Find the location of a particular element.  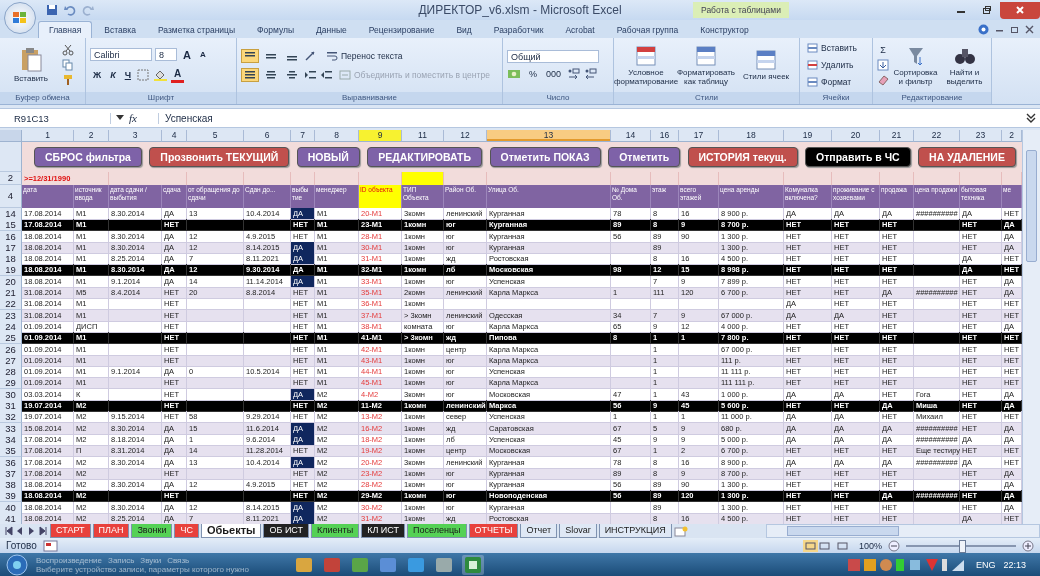

cells-button: Вставить is located at coordinates (832, 48).